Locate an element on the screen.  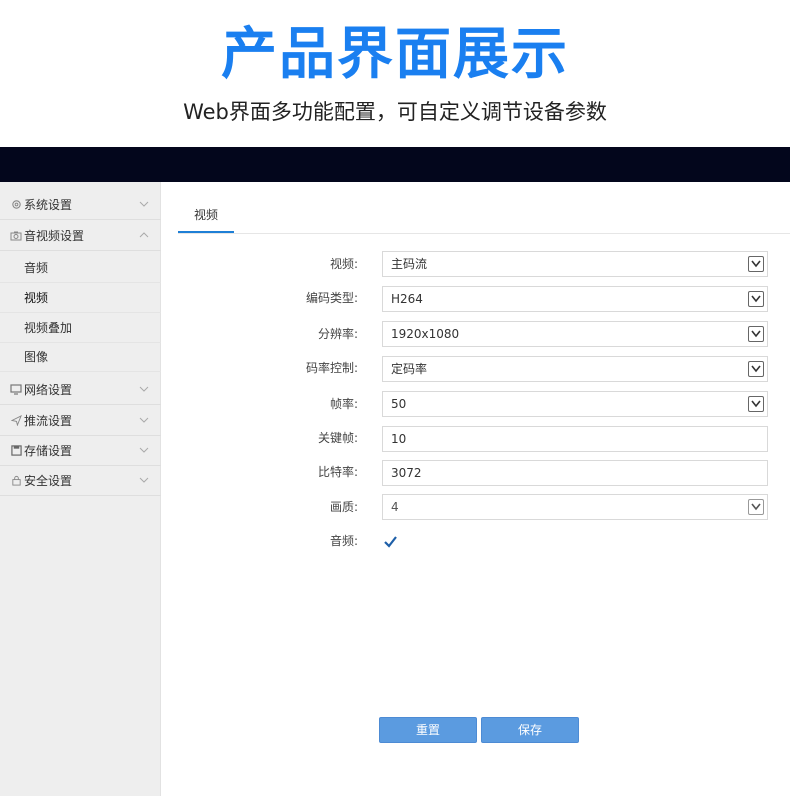
sidebar-subitem-image: 图像 is located at coordinates (80, 357).